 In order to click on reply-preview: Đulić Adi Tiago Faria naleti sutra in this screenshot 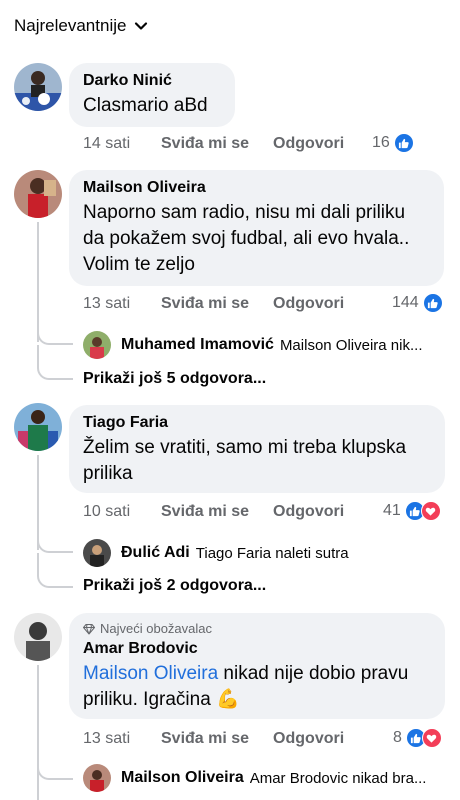, I will do `click(265, 553)`.